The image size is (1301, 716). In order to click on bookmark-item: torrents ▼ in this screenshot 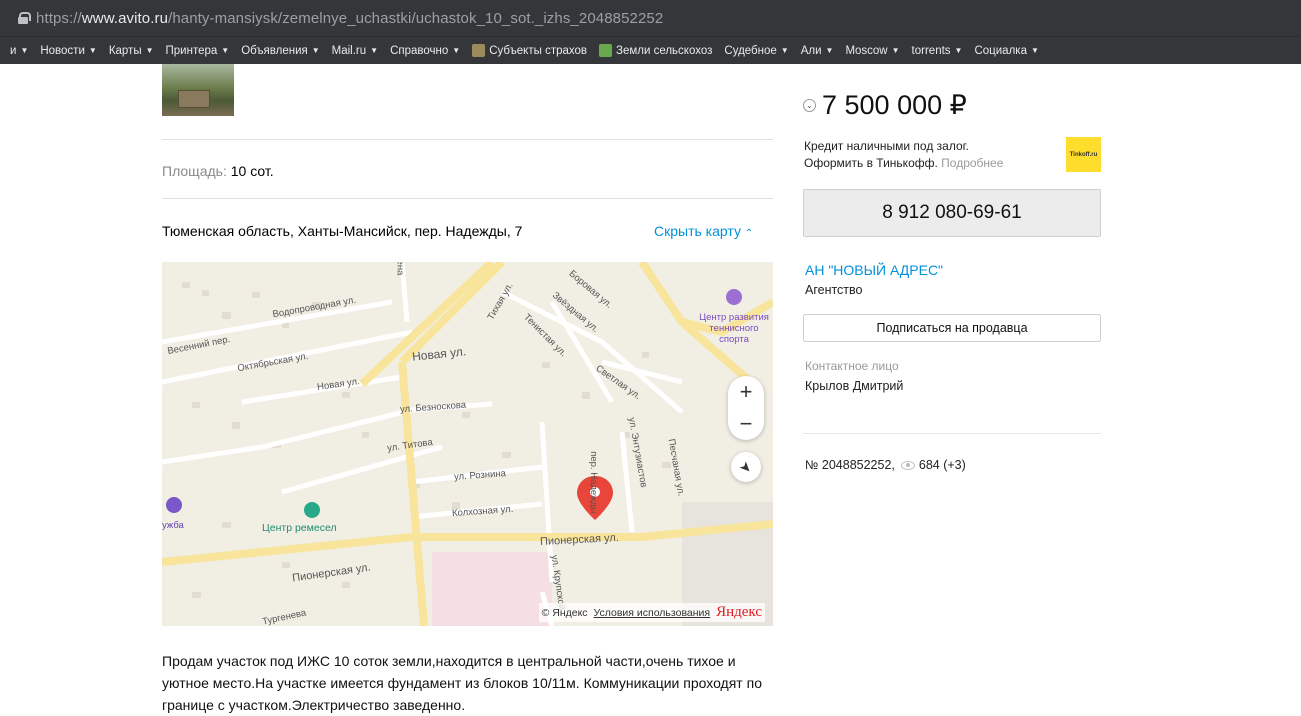, I will do `click(937, 51)`.